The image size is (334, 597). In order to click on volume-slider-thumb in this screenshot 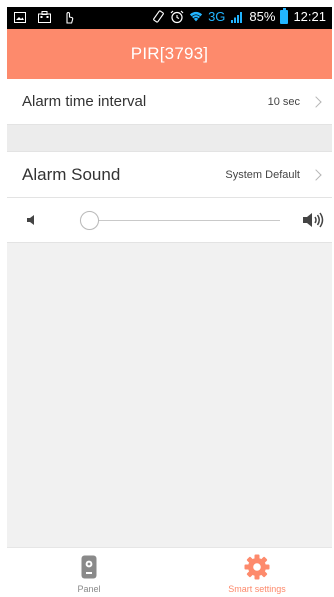, I will do `click(89, 220)`.